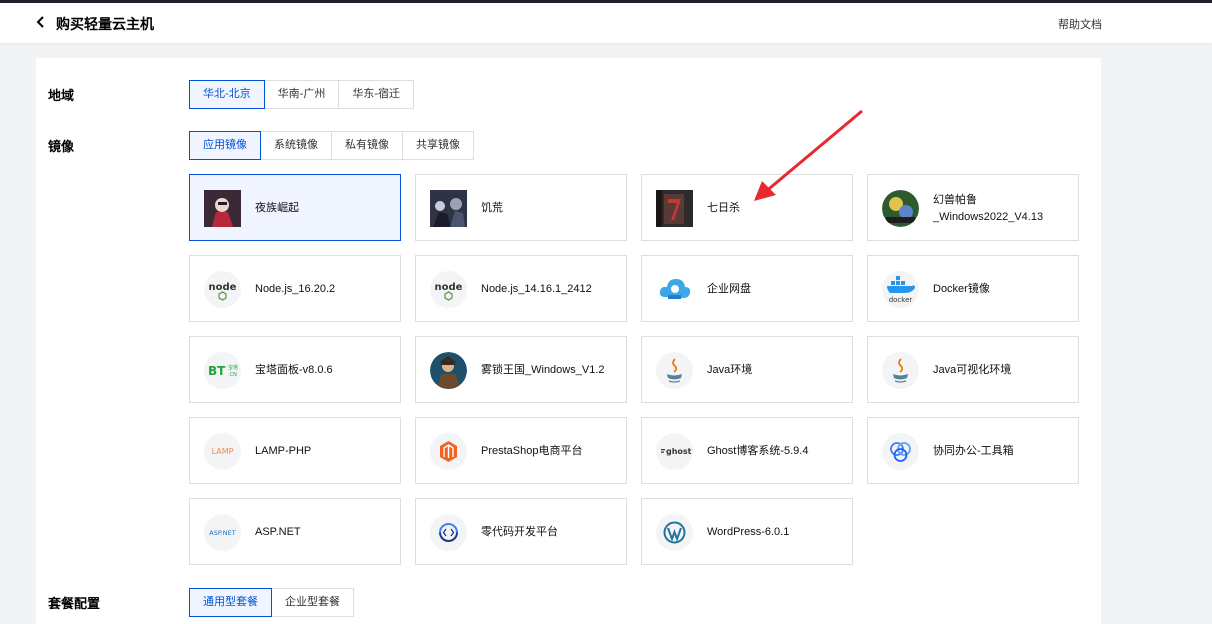  I want to click on svg-text: ASP.NET, so click(222, 533).